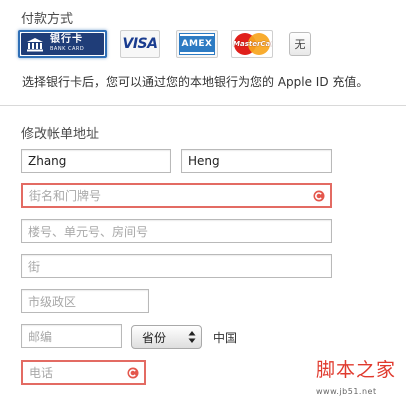 The height and width of the screenshot is (403, 406). I want to click on province-selected-value: 省份, so click(154, 337).